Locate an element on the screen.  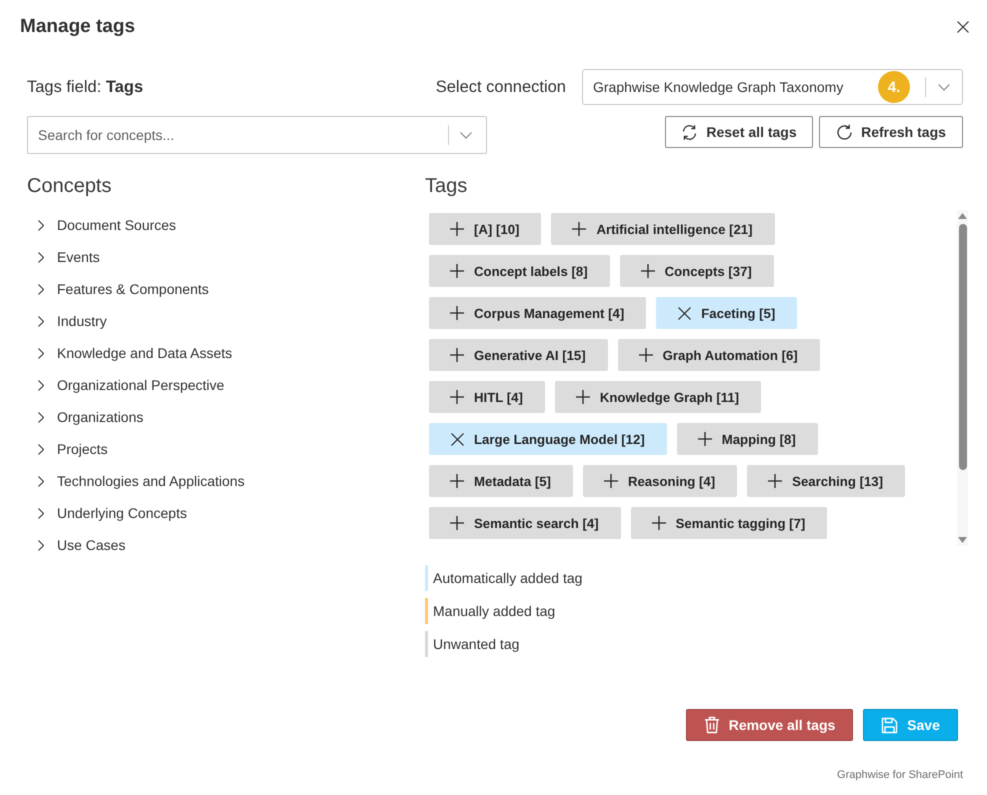
tag-chip: Corpus Management [4] is located at coordinates (537, 313).